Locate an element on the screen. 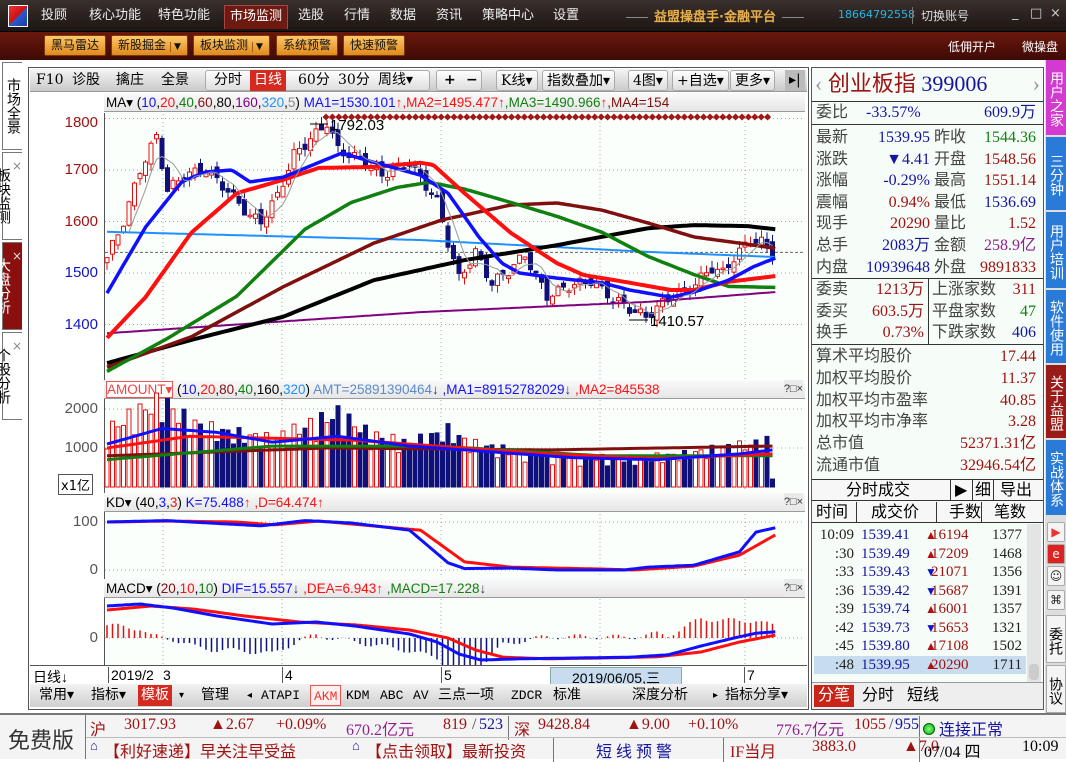 This screenshot has width=1066, height=762. side-tab-user-training: 用户培训 is located at coordinates (1056, 250).